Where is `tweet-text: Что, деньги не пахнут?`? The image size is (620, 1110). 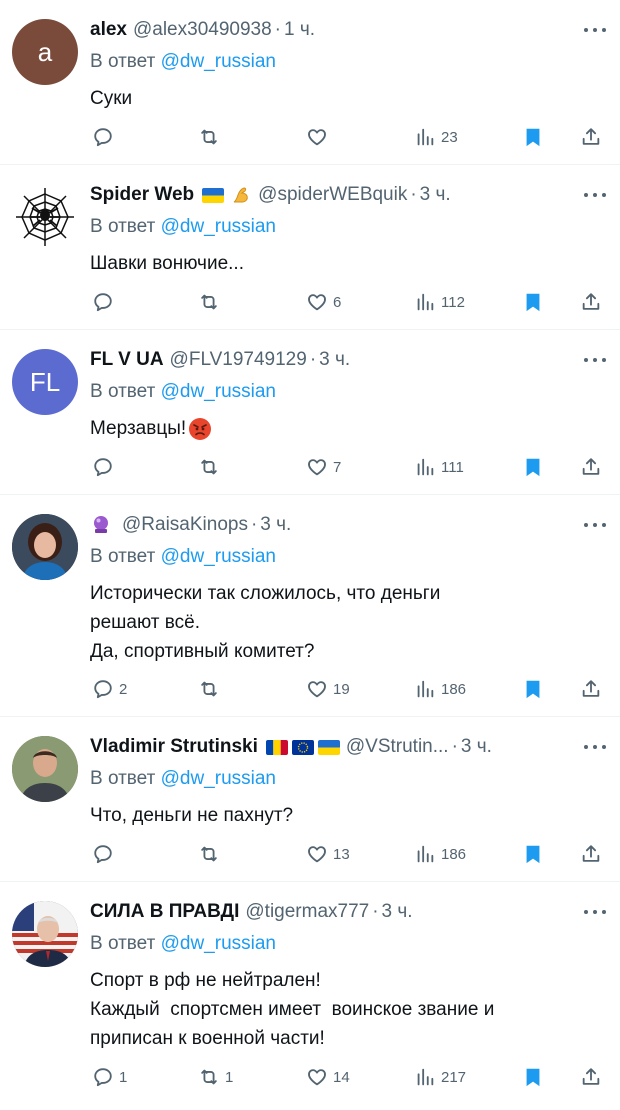 tweet-text: Что, деньги не пахнут? is located at coordinates (192, 815).